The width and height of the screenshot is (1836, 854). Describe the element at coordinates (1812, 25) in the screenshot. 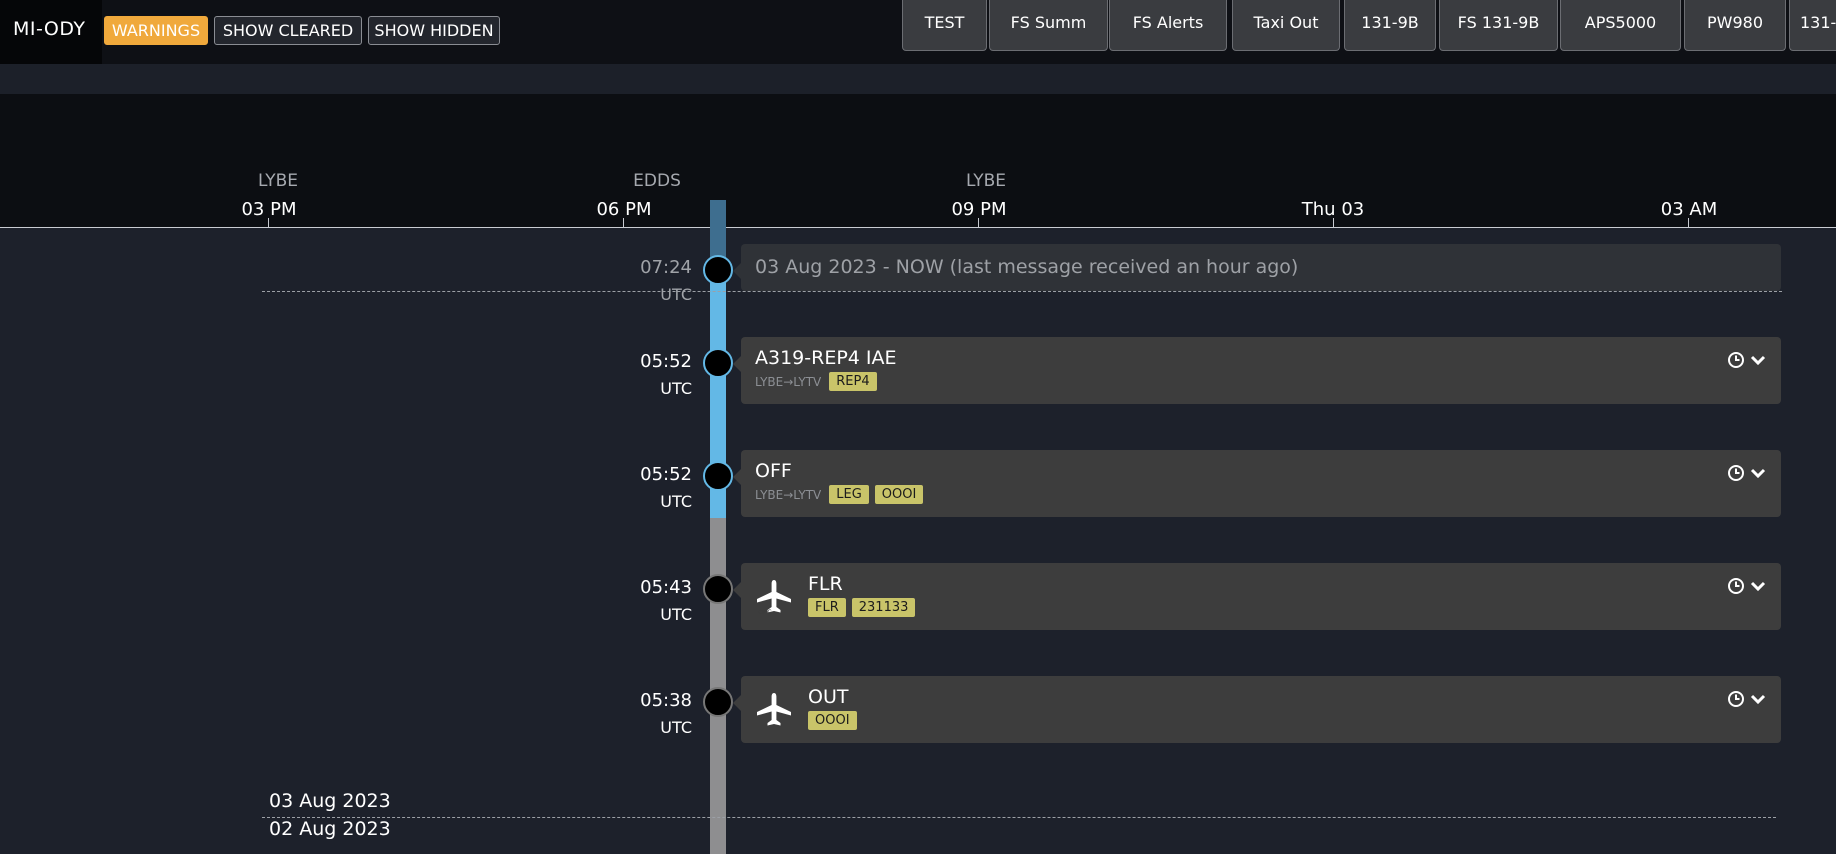

I see `tab-131-partial: 131-` at that location.